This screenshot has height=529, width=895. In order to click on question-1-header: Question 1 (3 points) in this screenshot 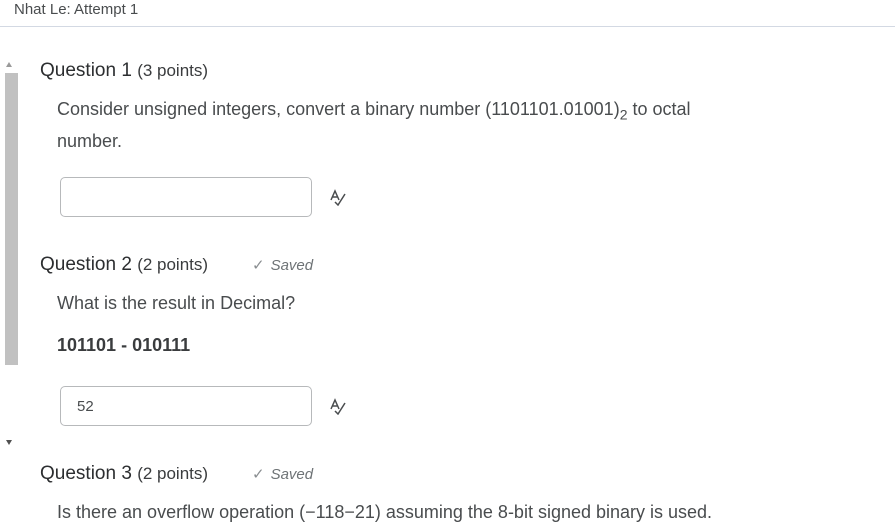, I will do `click(124, 71)`.